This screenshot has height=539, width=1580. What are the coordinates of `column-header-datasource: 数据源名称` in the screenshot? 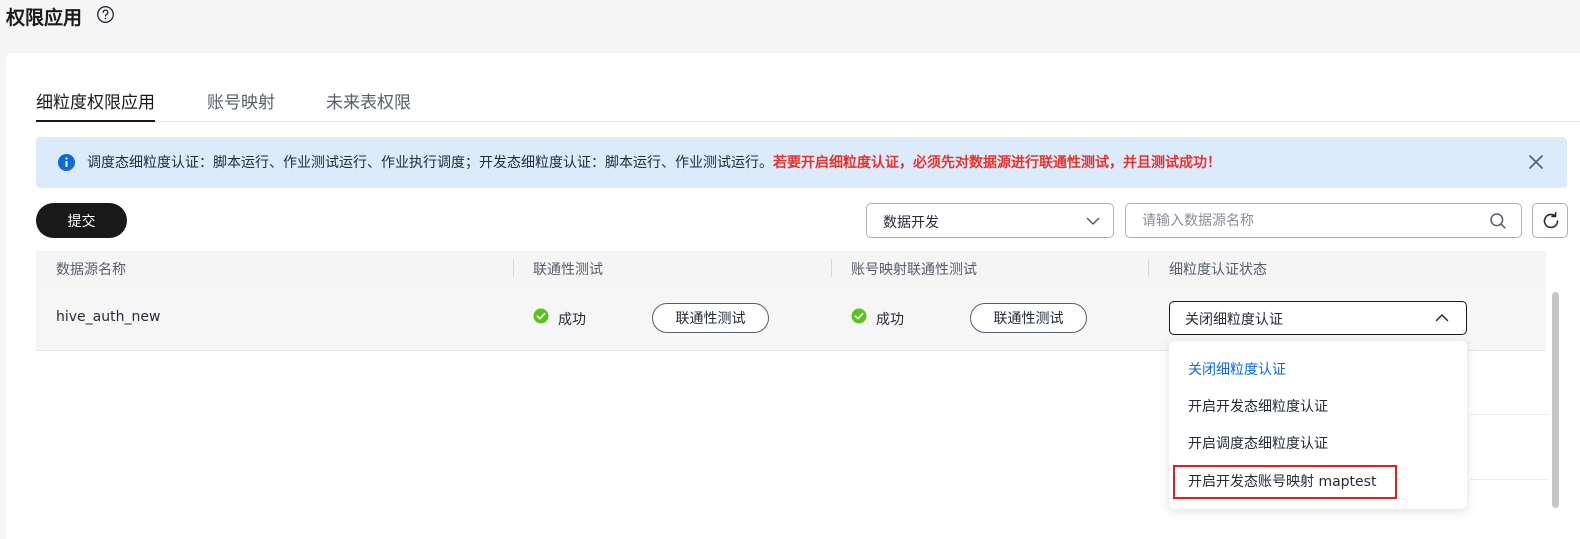 It's located at (91, 270).